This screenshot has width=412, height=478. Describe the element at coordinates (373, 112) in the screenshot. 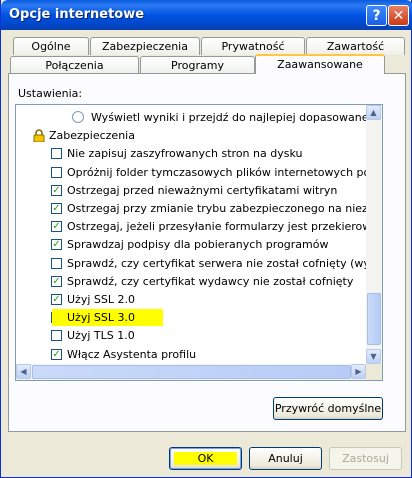

I see `scroll-up-arrow-icon: ▲` at that location.